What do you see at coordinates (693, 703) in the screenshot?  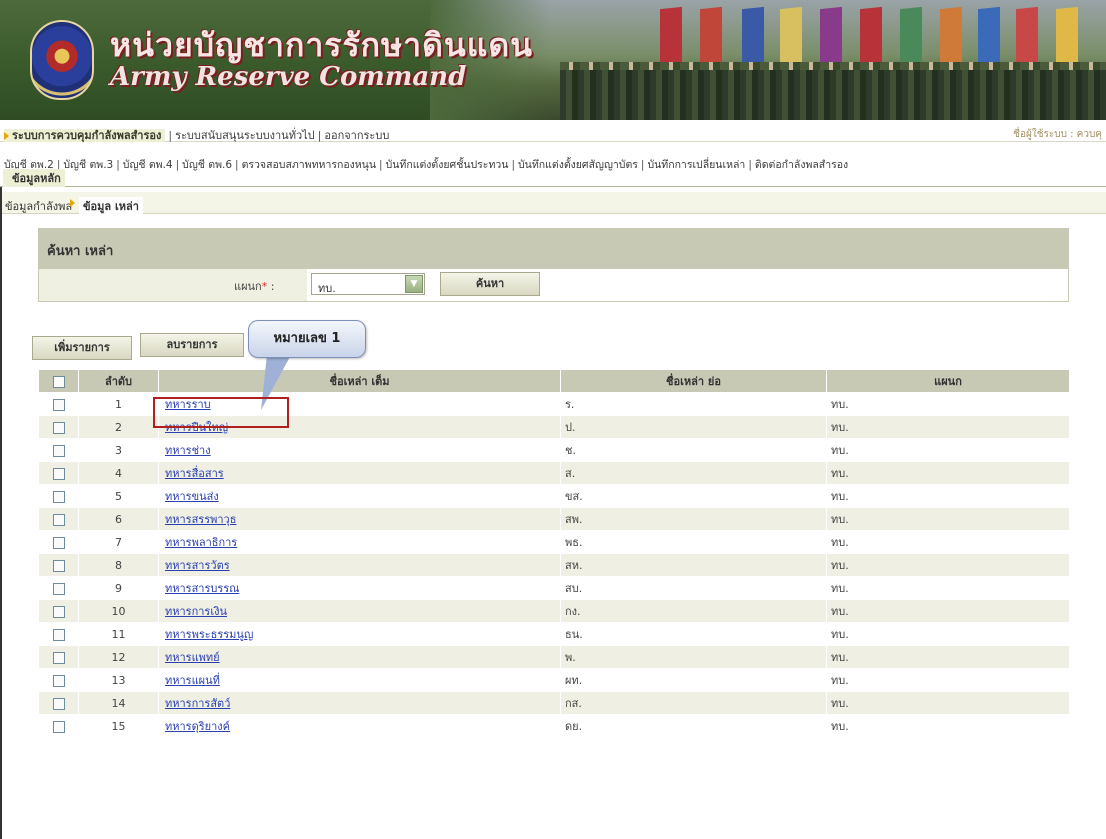 I see `row-short-name: กส.` at bounding box center [693, 703].